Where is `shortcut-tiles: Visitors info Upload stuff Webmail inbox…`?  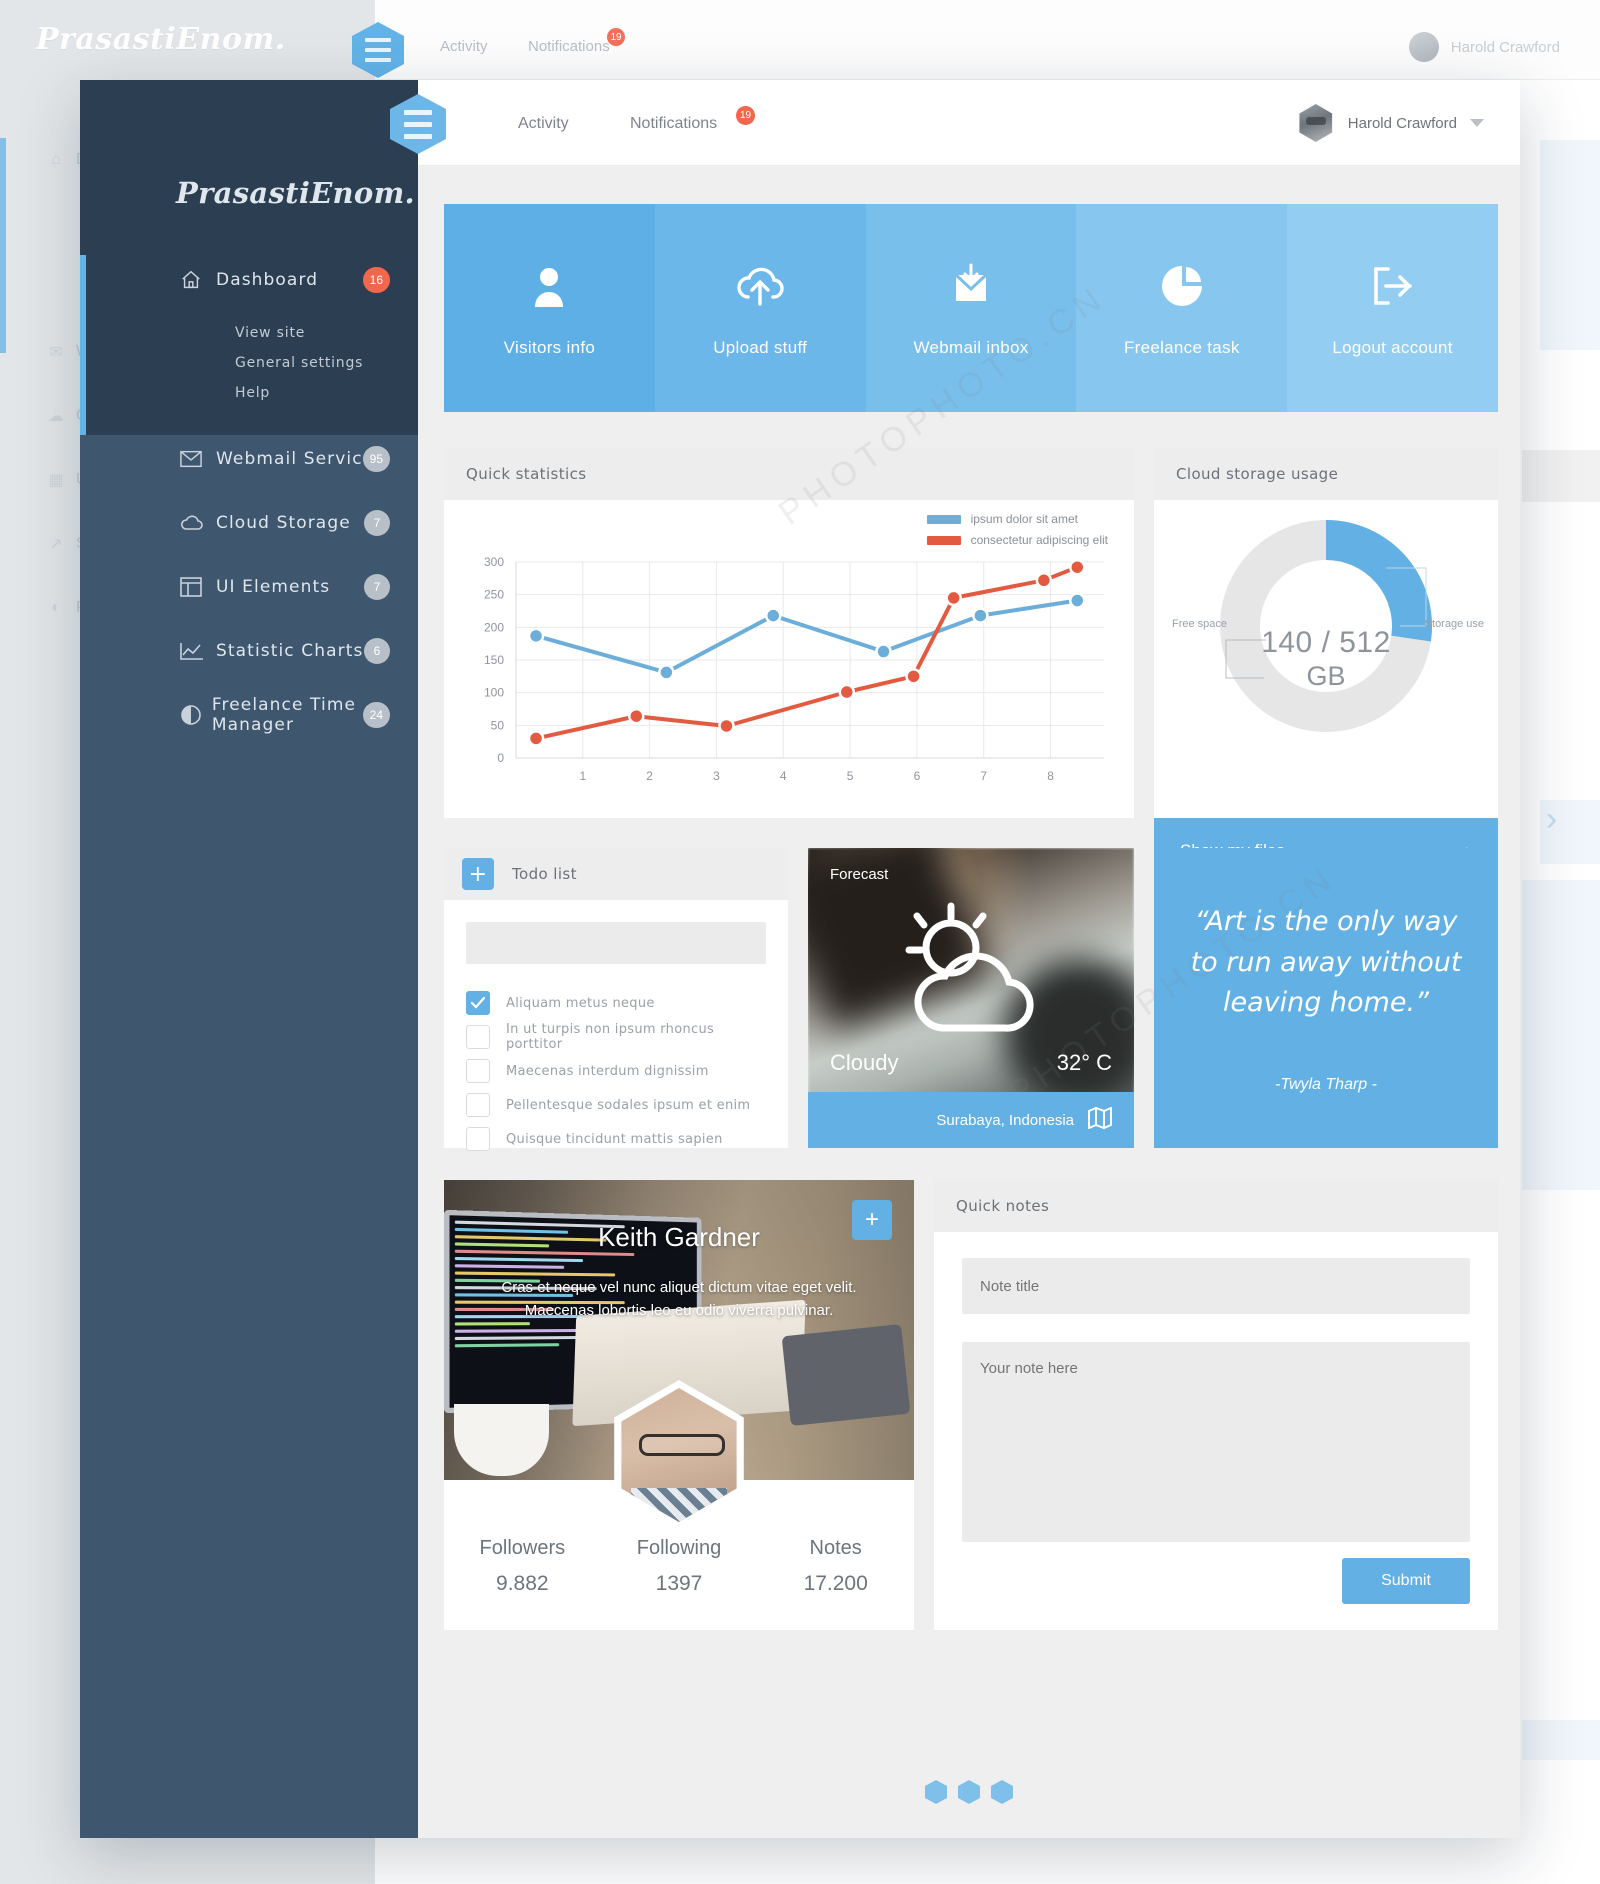
shortcut-tiles: Visitors info Upload stuff Webmail inbox… is located at coordinates (971, 308).